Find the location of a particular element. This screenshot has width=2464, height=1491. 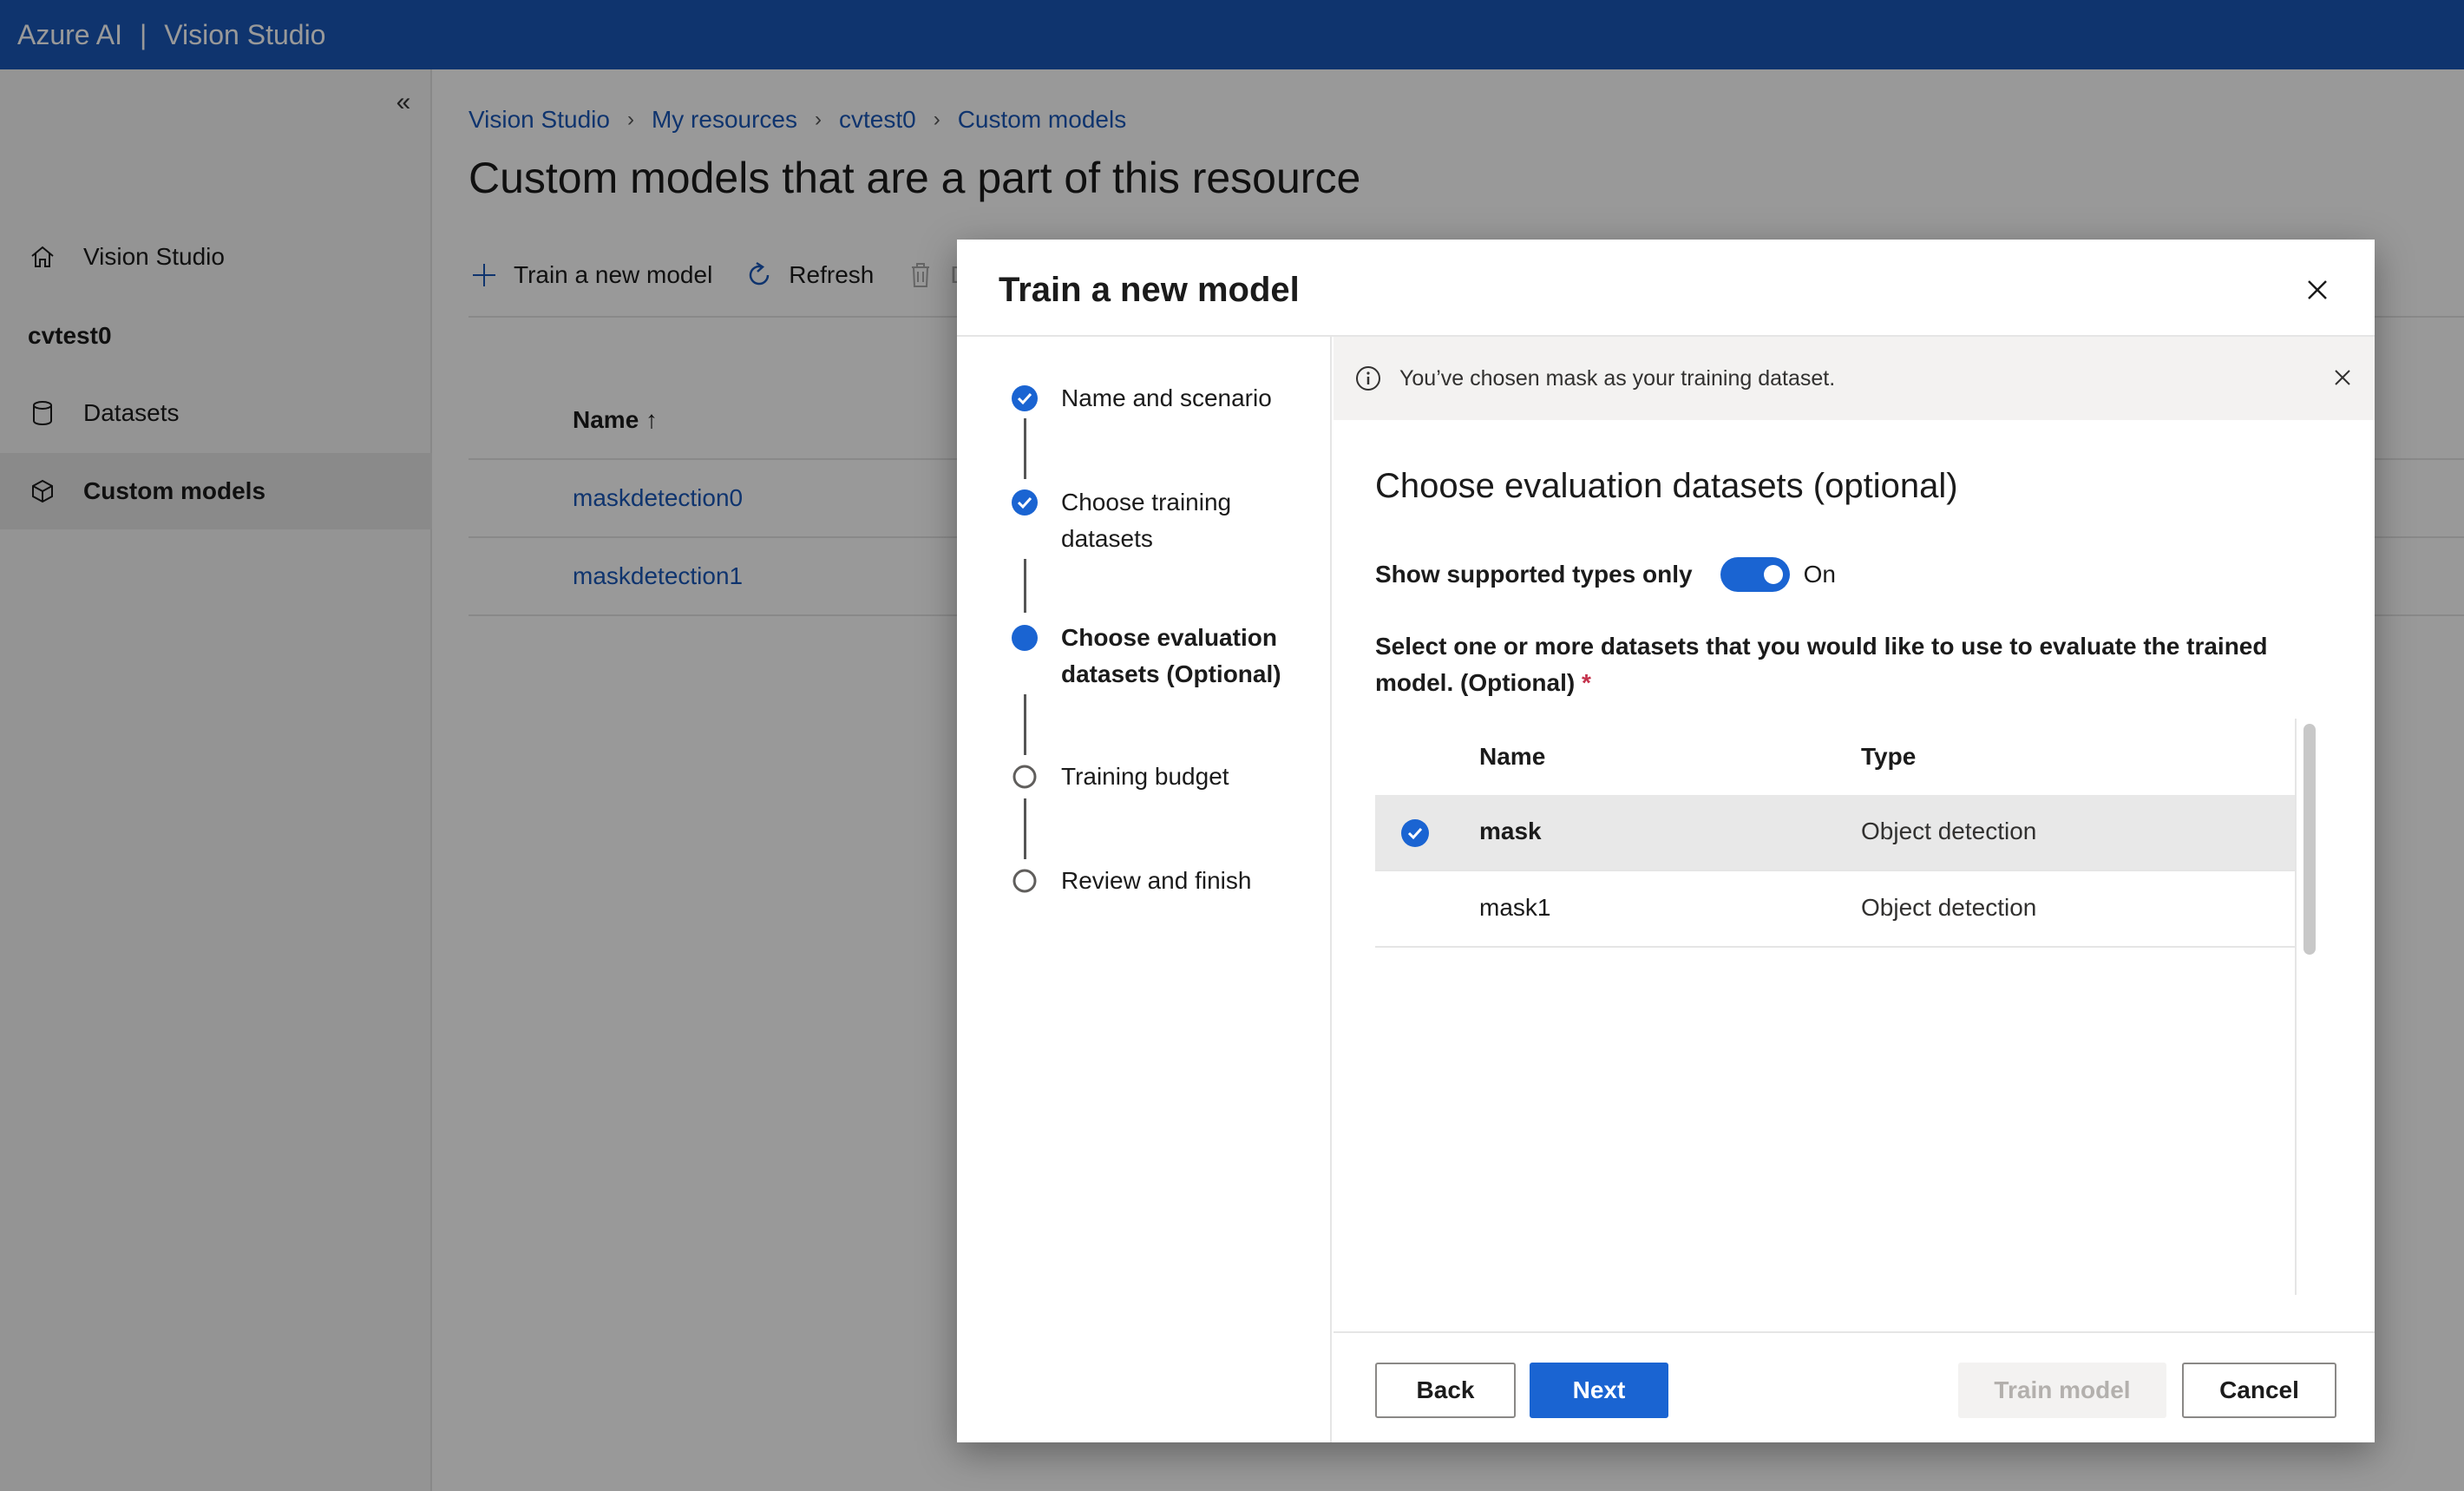

column-header-type: Type is located at coordinates (1888, 757).